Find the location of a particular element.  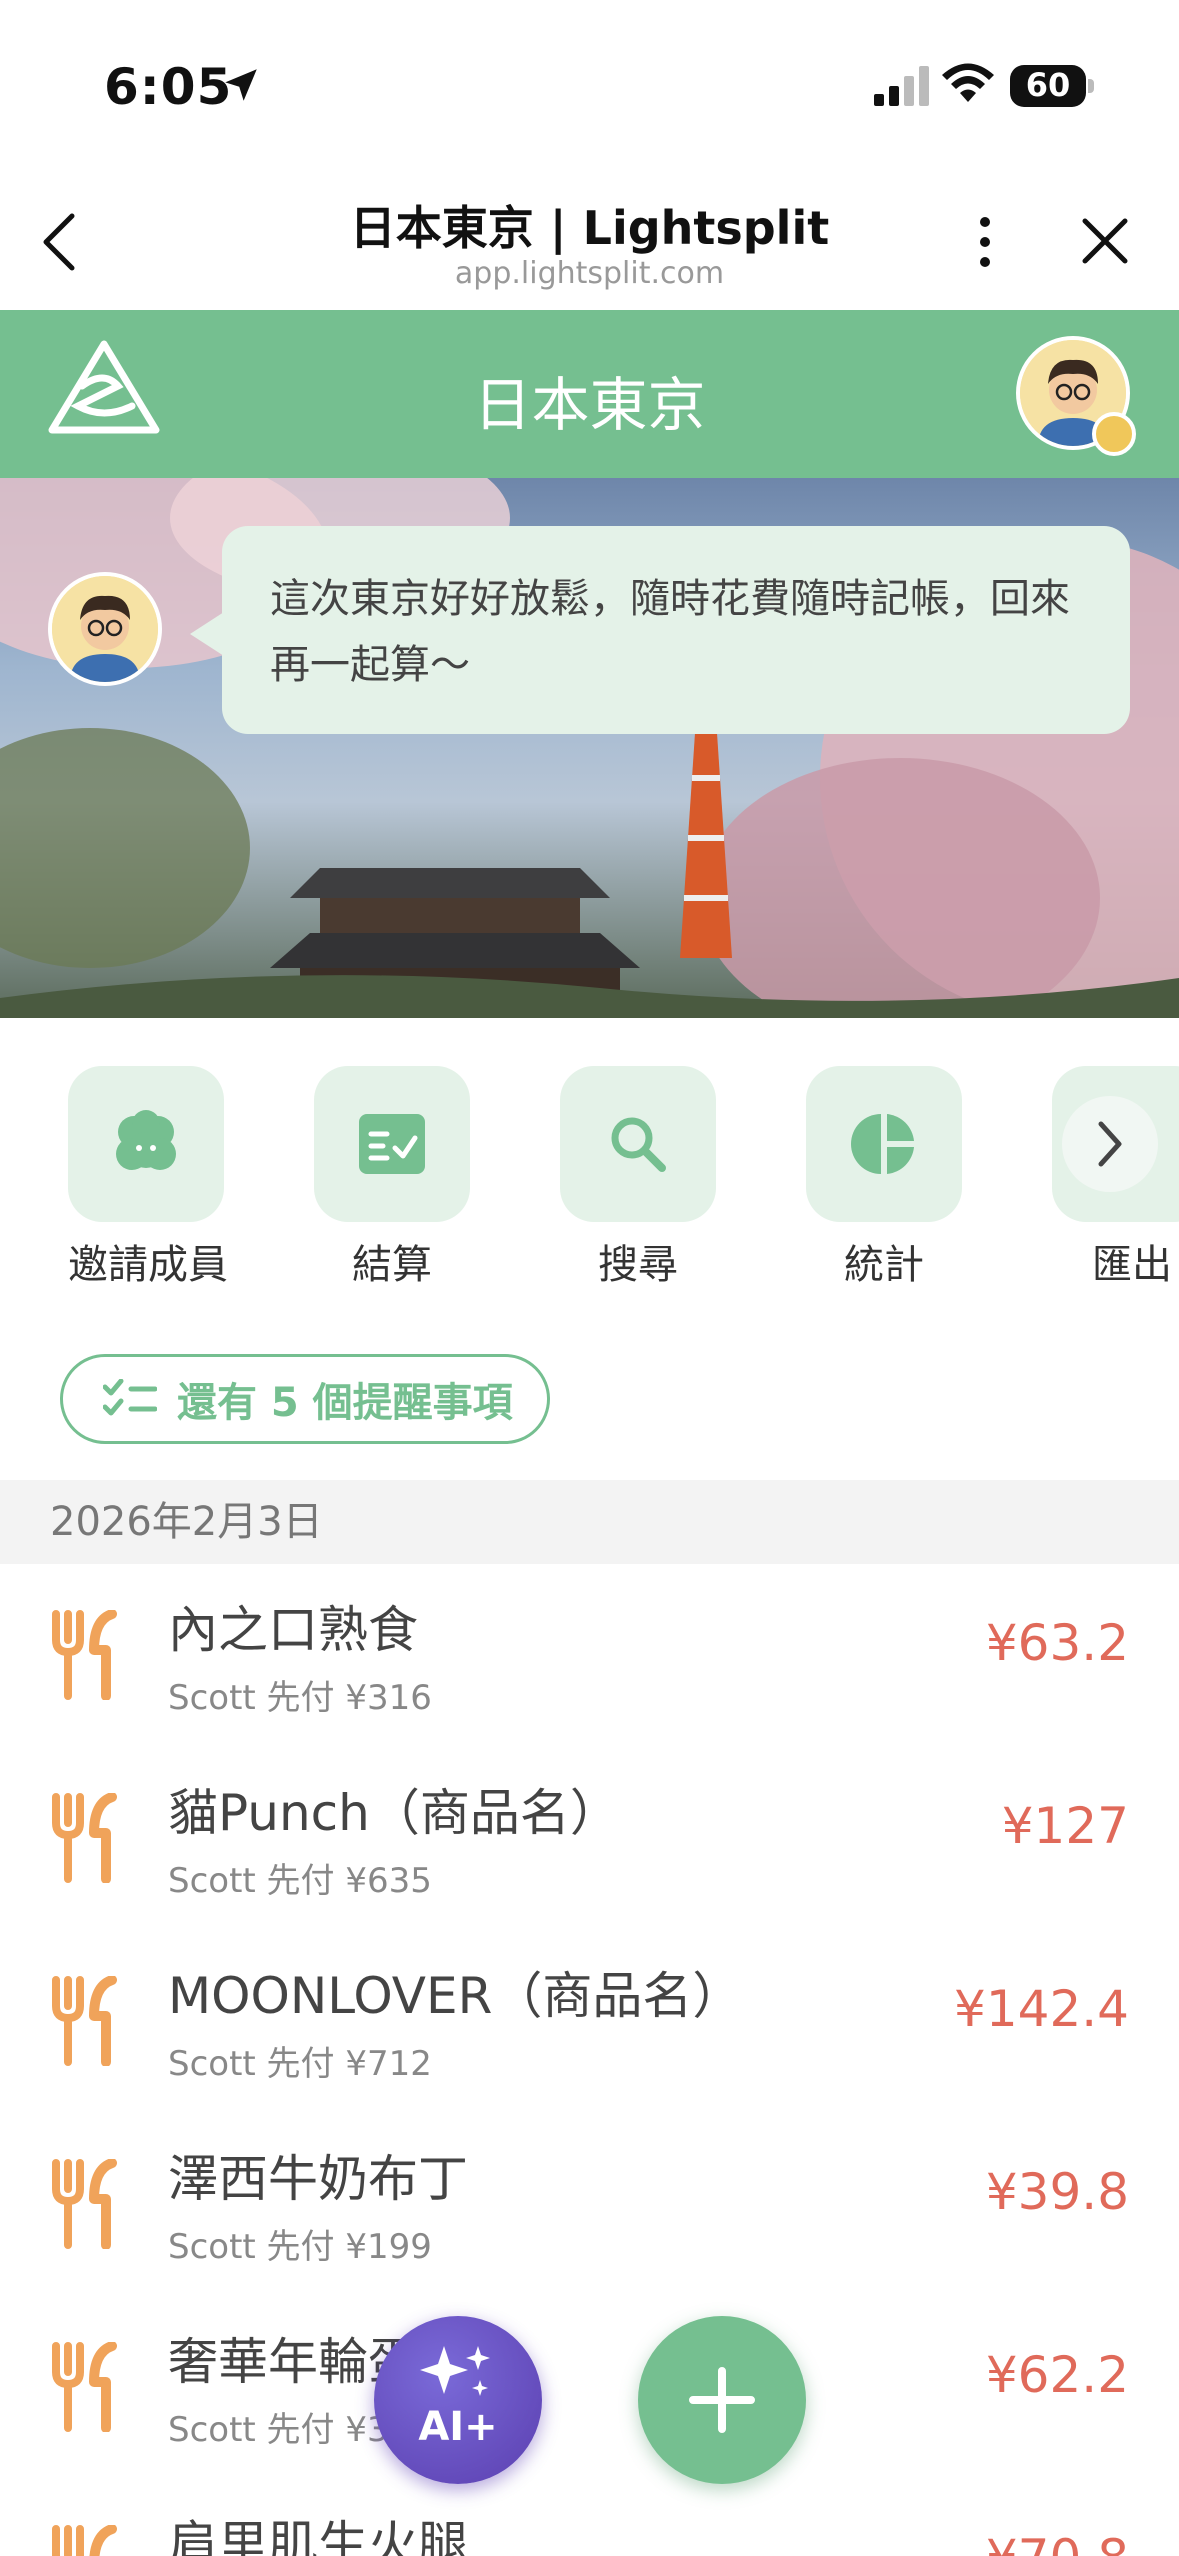

plus-icon is located at coordinates (722, 2400).